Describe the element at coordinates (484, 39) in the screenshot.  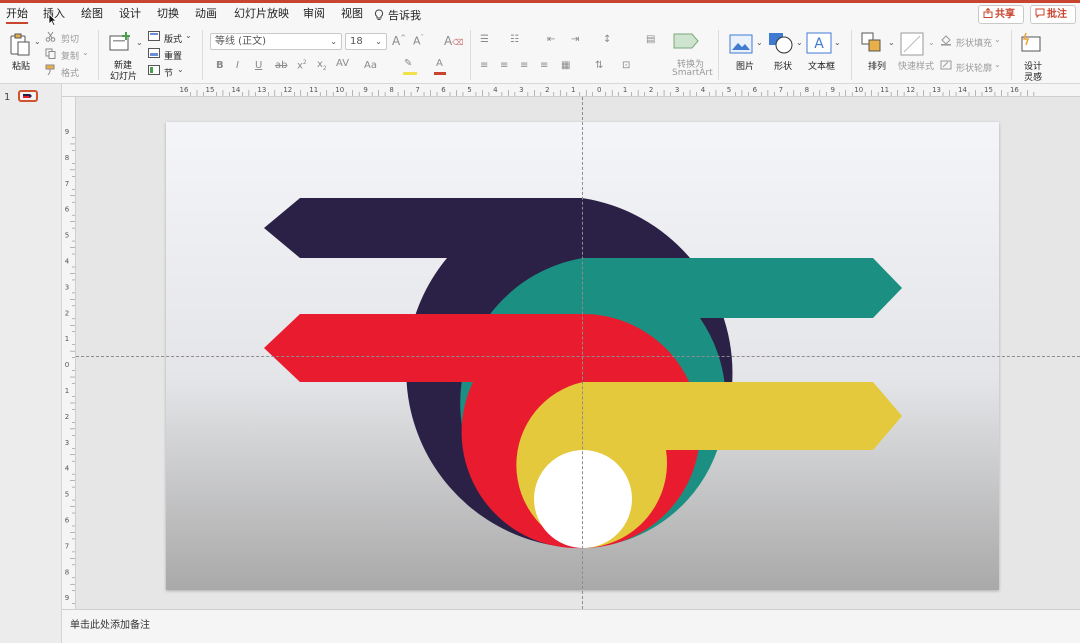
I see `bullets-icon: ☰` at that location.